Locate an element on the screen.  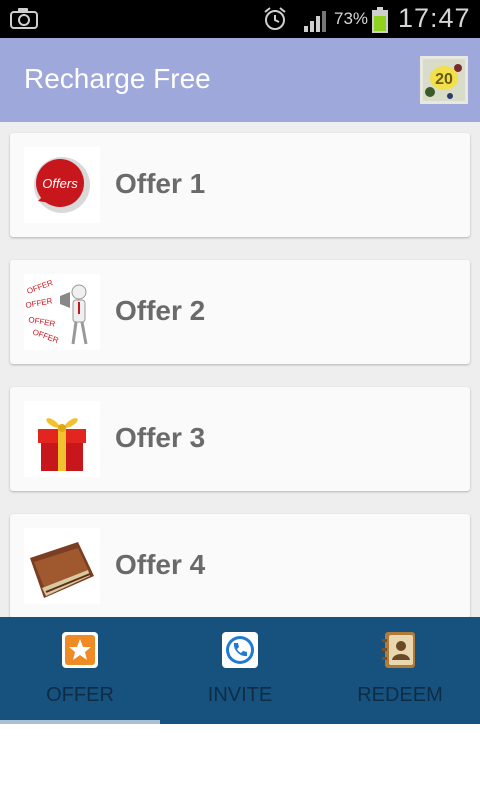
app-logo-icon: 20 is located at coordinates (444, 80).